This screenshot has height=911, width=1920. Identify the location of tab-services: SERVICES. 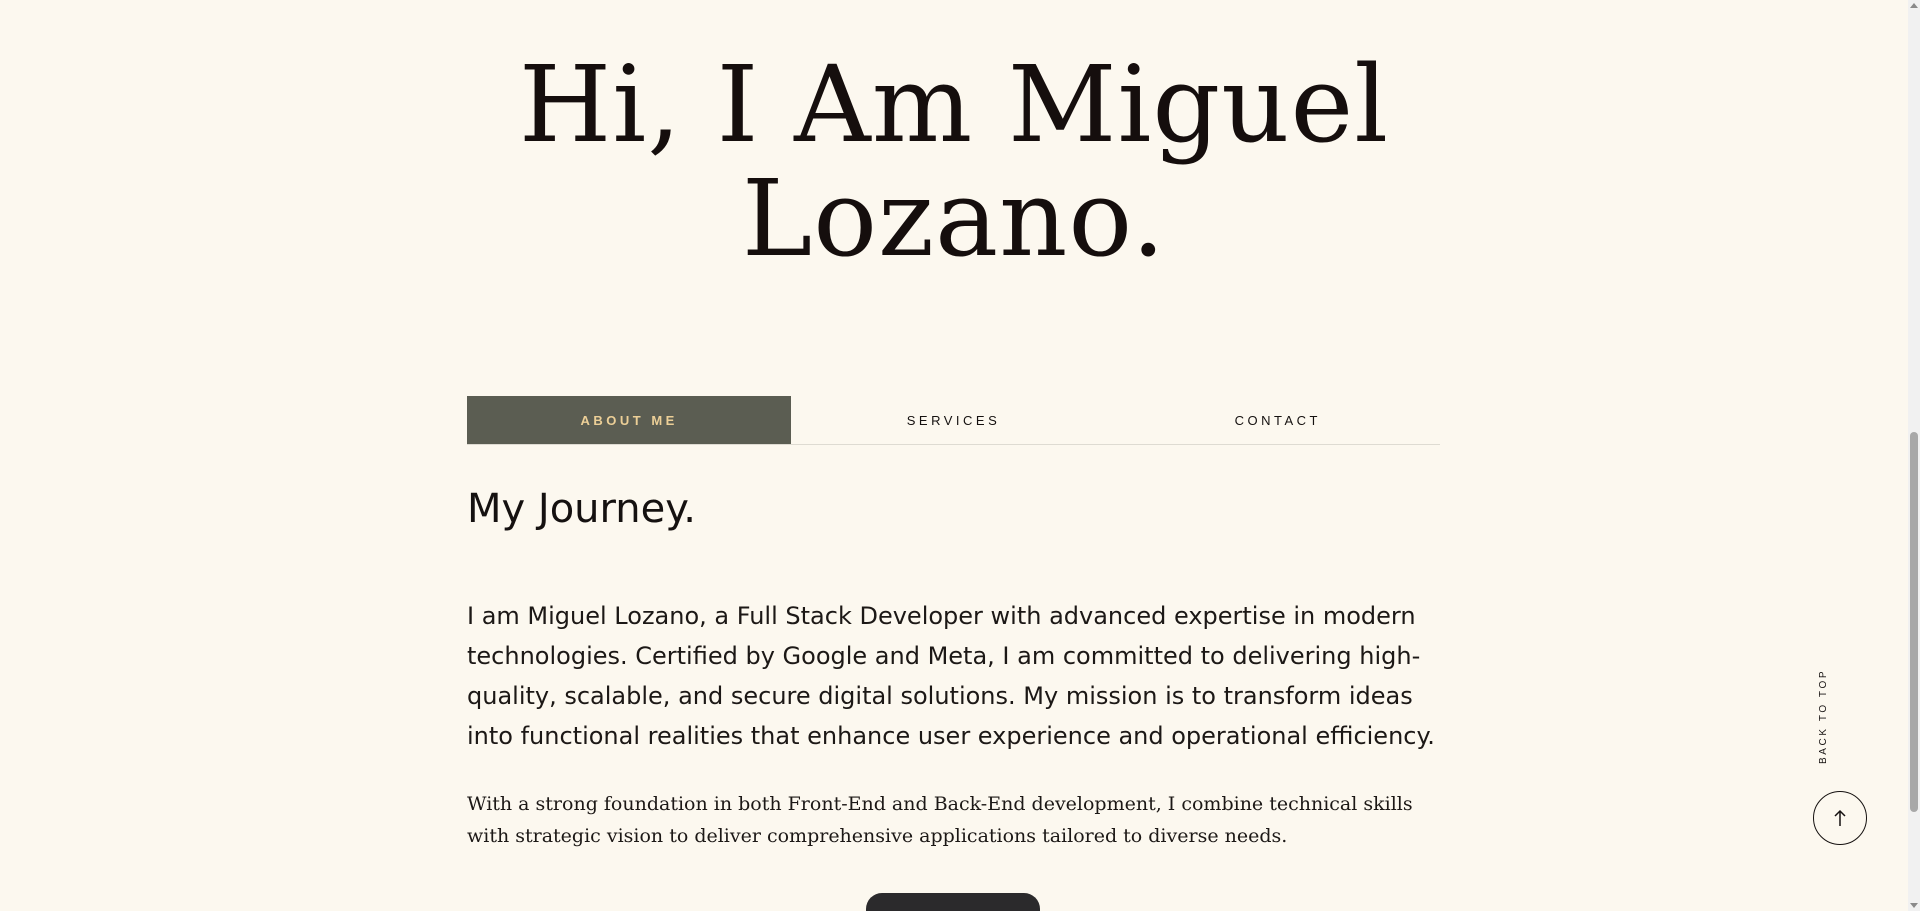
(953, 420).